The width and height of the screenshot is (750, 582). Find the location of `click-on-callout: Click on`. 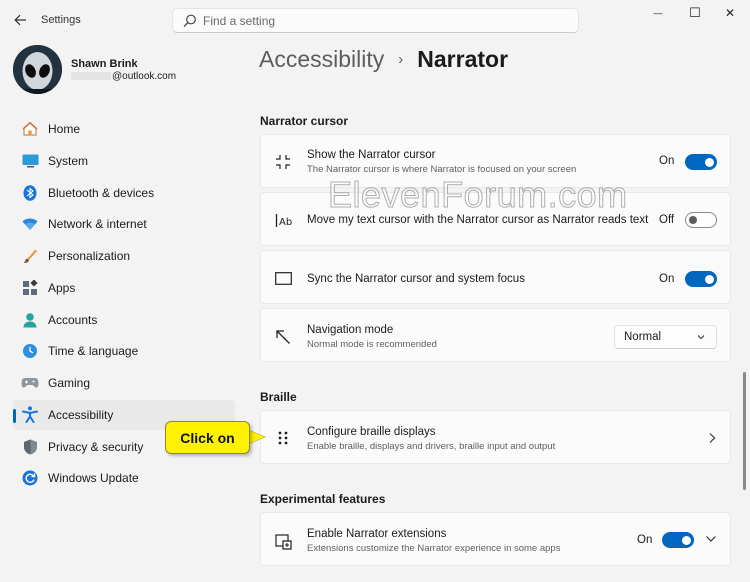

click-on-callout: Click on is located at coordinates (207, 437).